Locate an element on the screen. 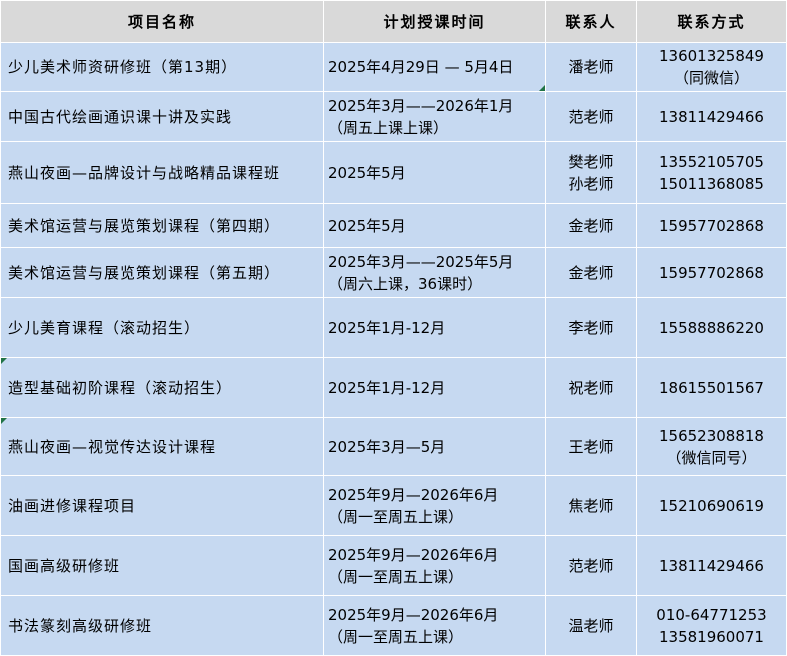  project-name-text: 中国古代绘画通识课十讲及实践 is located at coordinates (120, 116).